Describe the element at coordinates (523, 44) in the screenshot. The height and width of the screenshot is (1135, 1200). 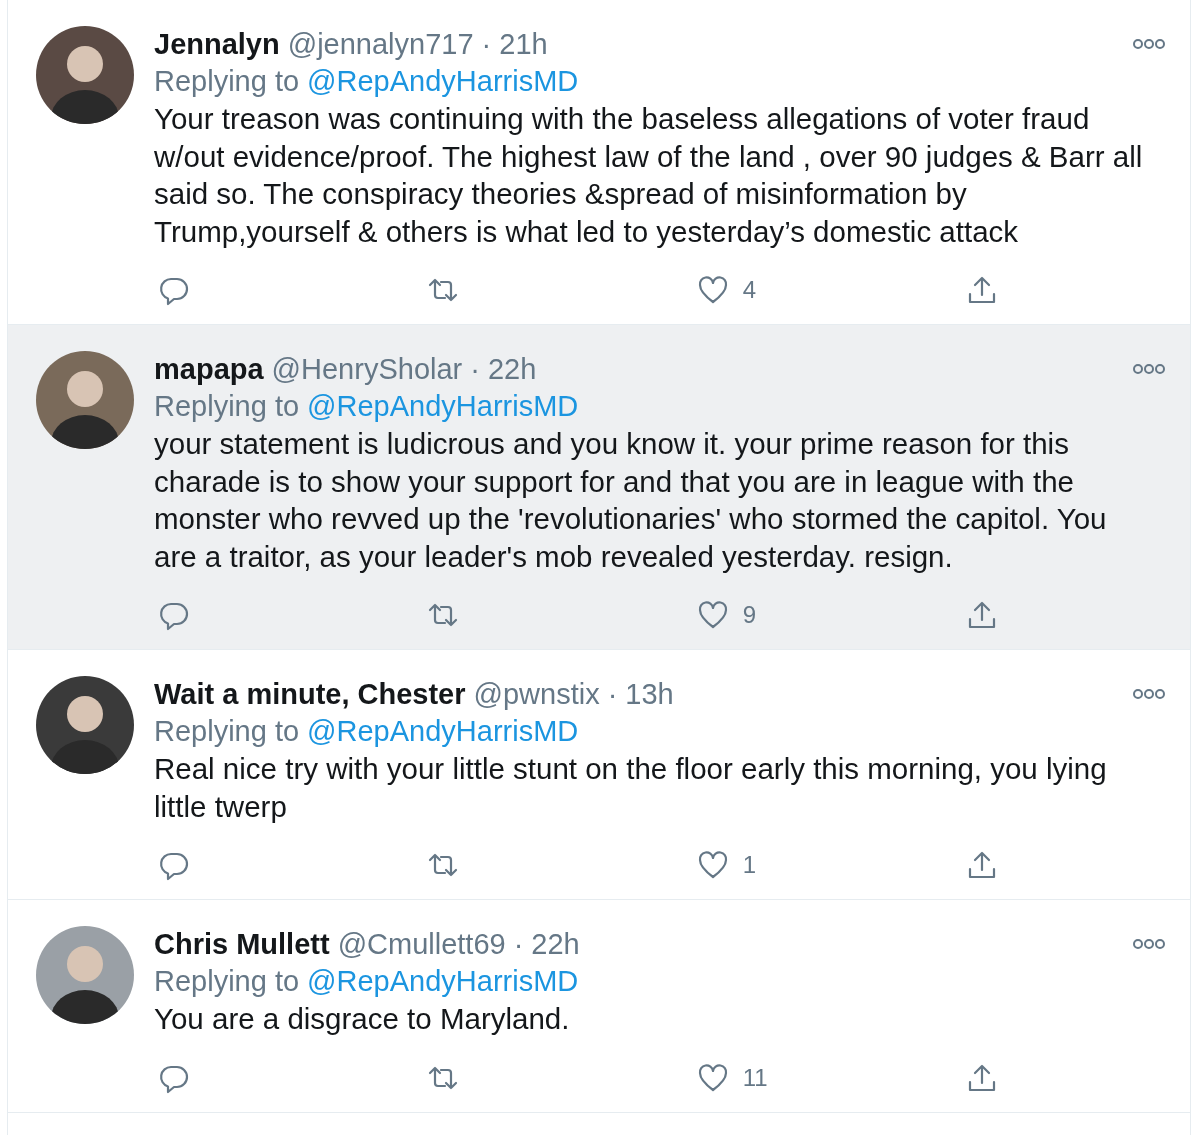
I see `timestamp: 21h` at that location.